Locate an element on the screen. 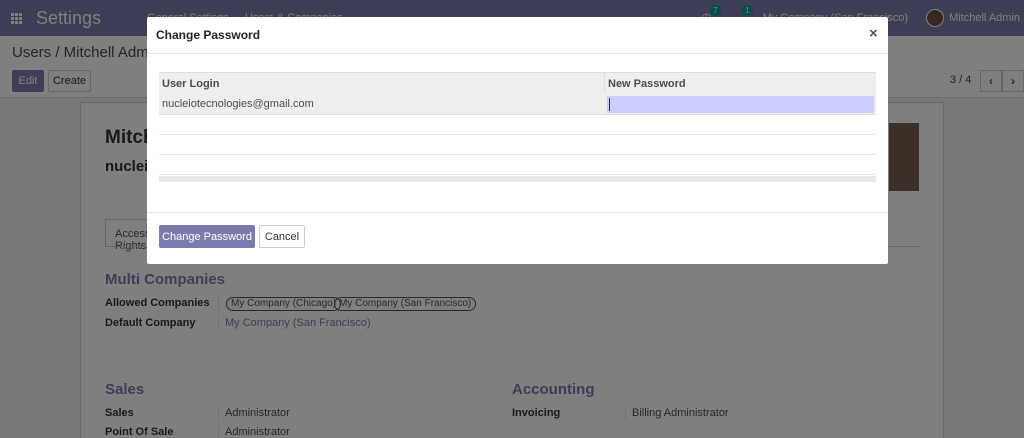 Image resolution: width=1024 pixels, height=438 pixels. table-row: nucleiotecnologies@gmail.com is located at coordinates (517, 104).